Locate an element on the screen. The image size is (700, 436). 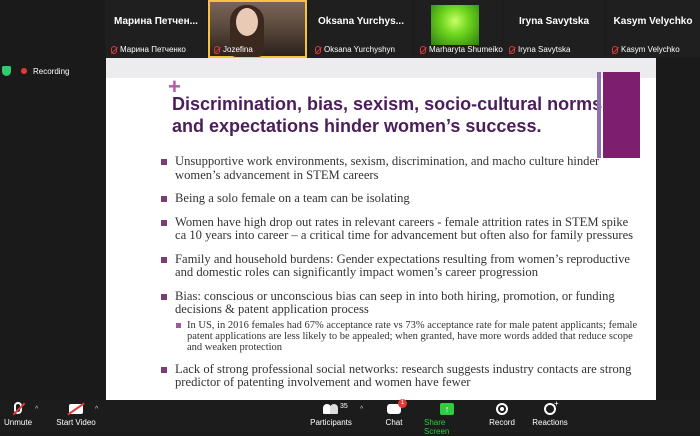
reactions-smiley-icon is located at coordinates (551, 407).